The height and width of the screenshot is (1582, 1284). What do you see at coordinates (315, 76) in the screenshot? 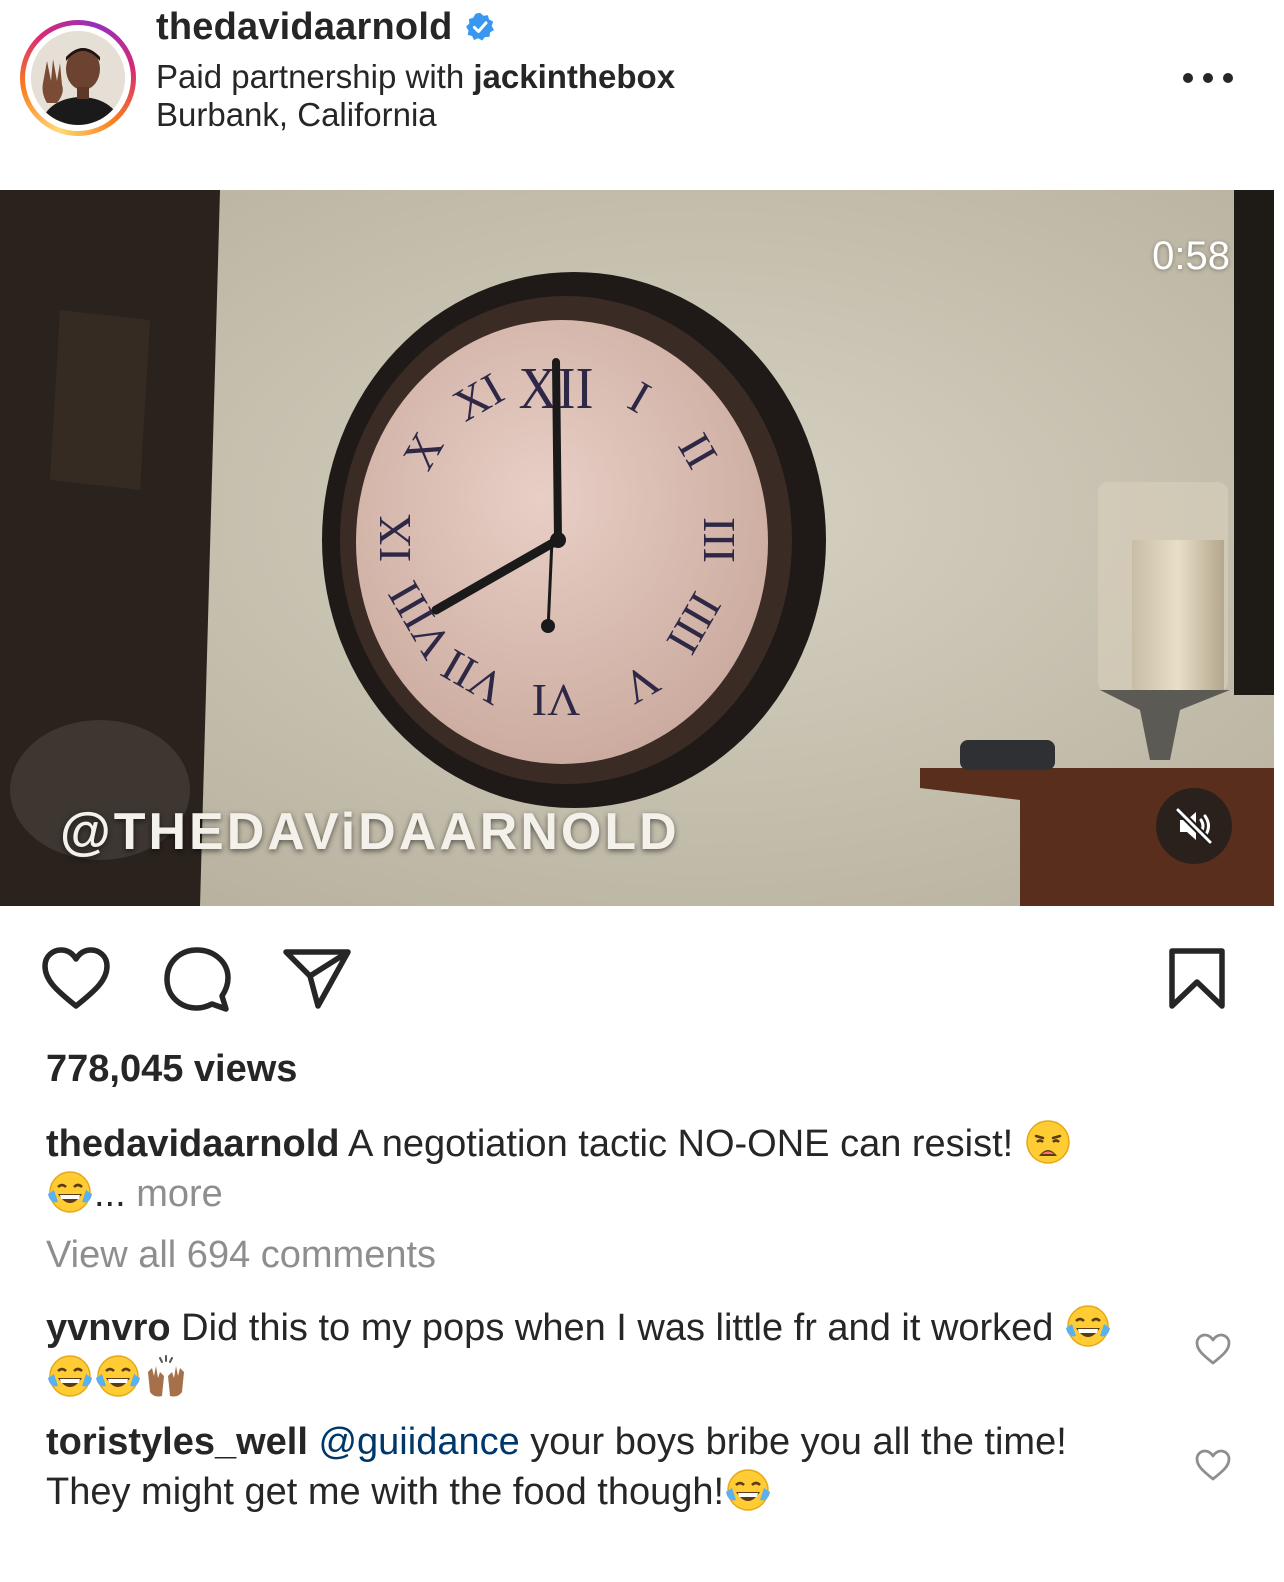
I see `partnership-prefix: Paid partnership with` at bounding box center [315, 76].